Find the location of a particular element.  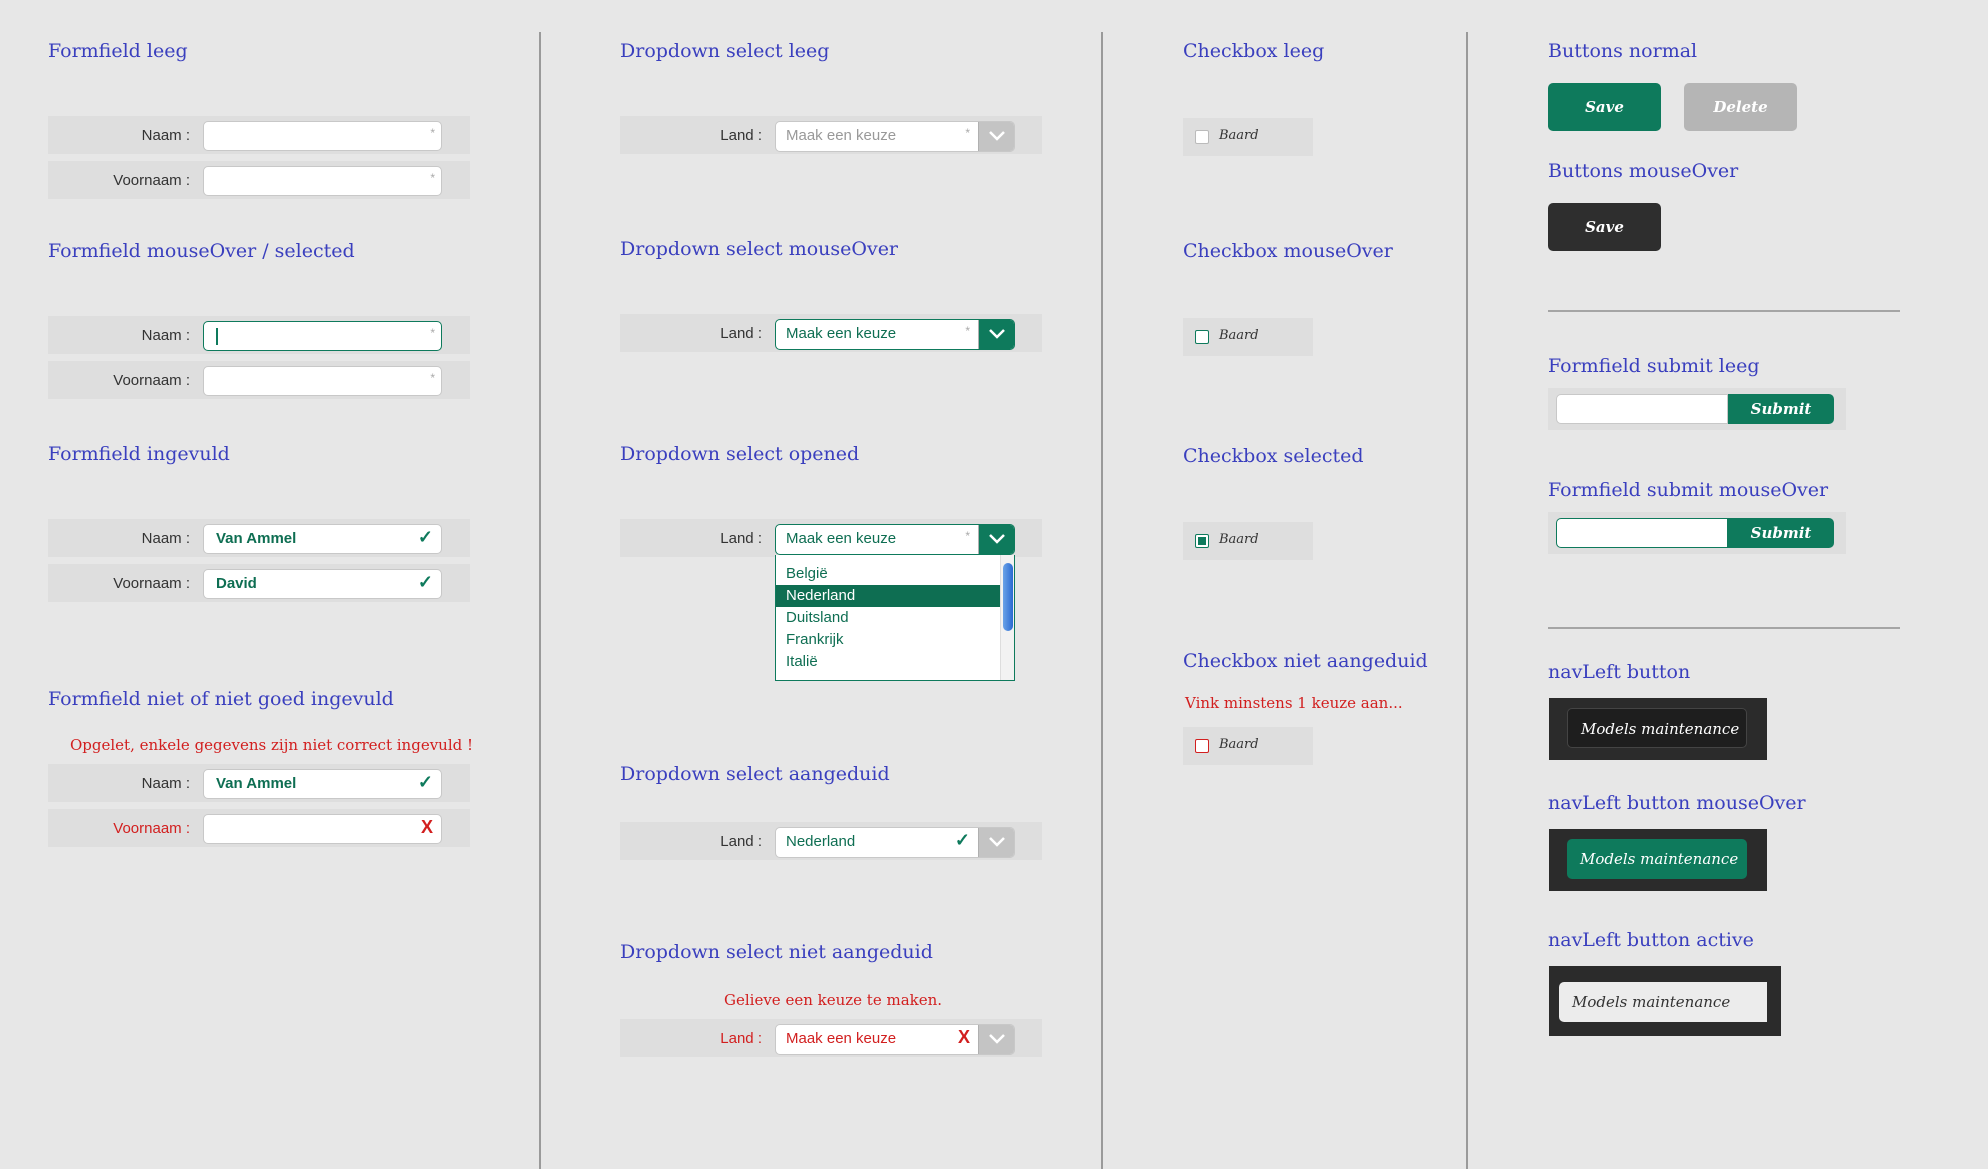

dropdown-option: Frankrijk is located at coordinates (895, 640).